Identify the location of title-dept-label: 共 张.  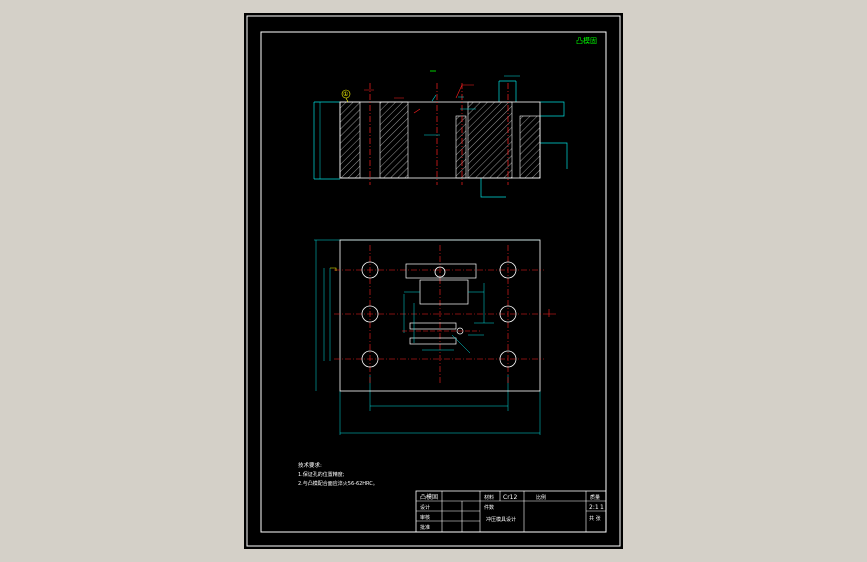
(595, 518).